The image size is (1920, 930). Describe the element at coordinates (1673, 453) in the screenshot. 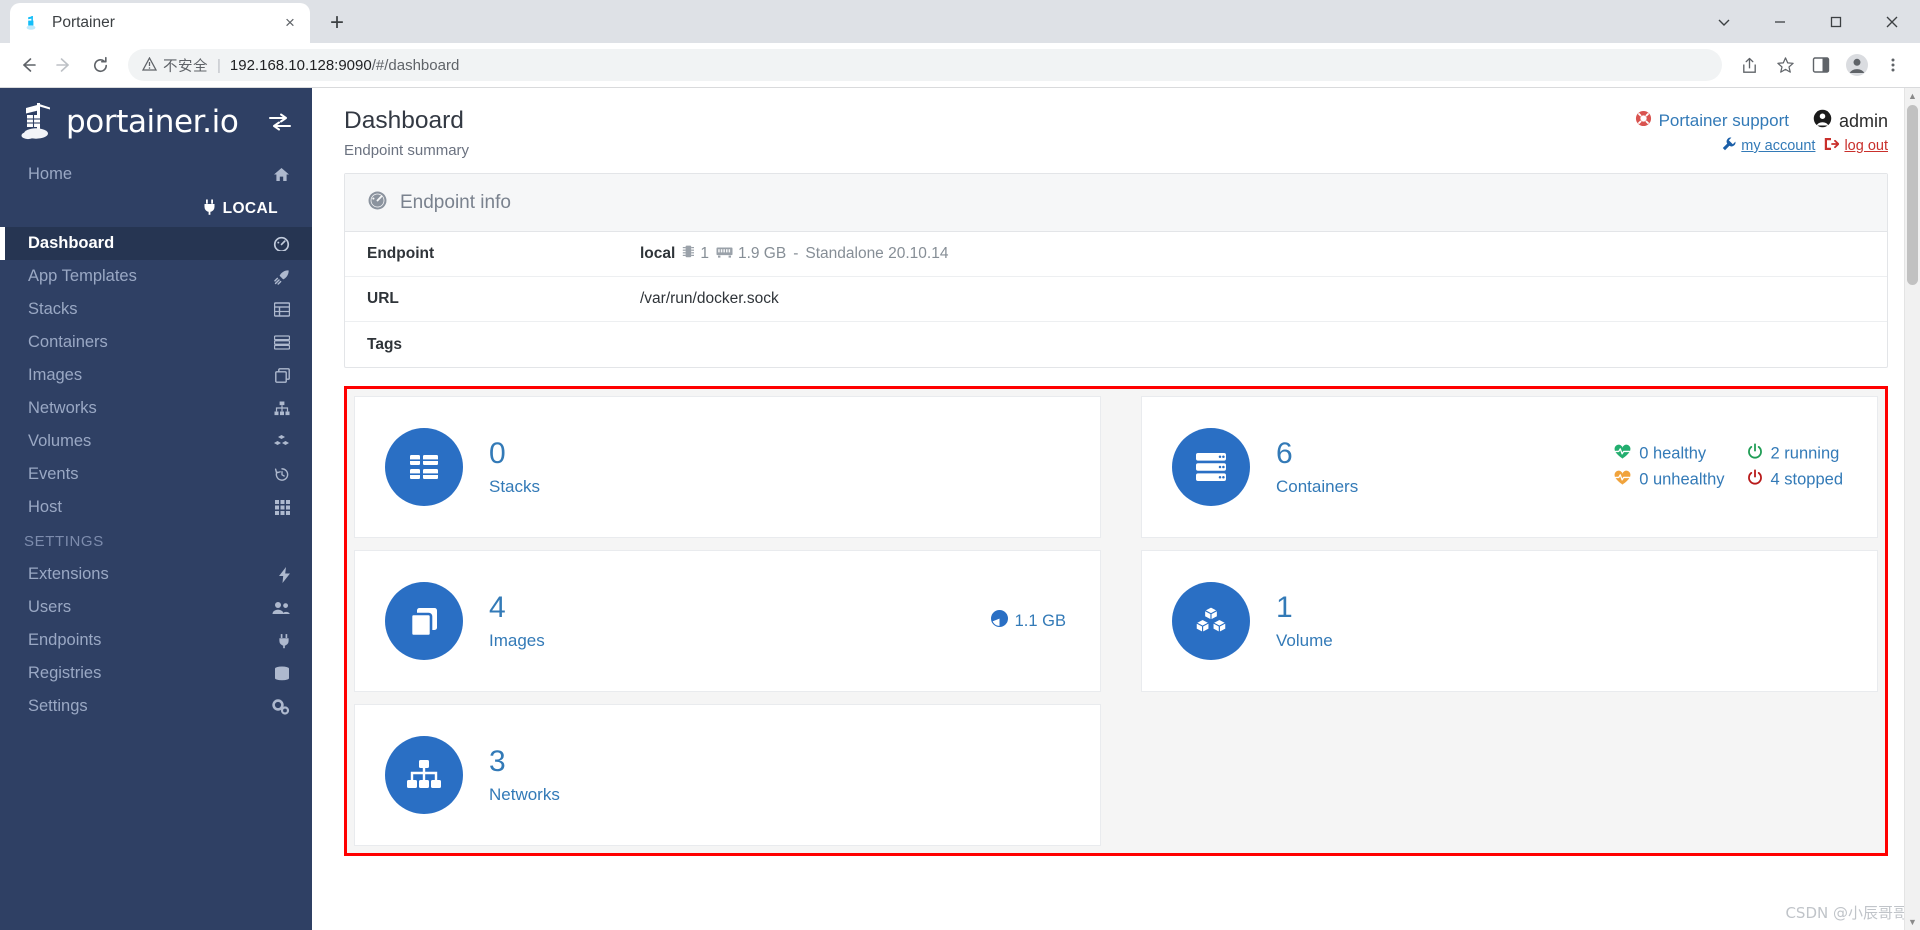

I see `containers-healthy-text: 0 healthy` at that location.